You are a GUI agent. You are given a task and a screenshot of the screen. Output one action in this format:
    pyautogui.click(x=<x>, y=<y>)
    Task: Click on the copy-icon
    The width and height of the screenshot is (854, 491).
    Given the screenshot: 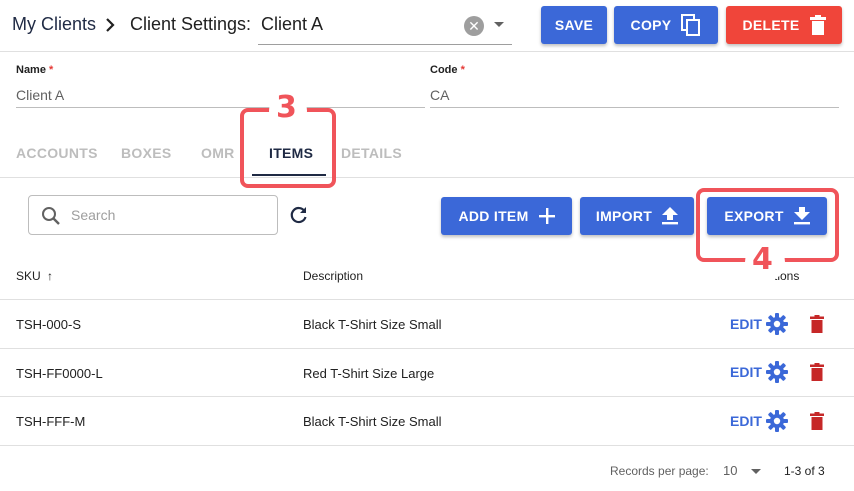 What is the action you would take?
    pyautogui.click(x=691, y=25)
    